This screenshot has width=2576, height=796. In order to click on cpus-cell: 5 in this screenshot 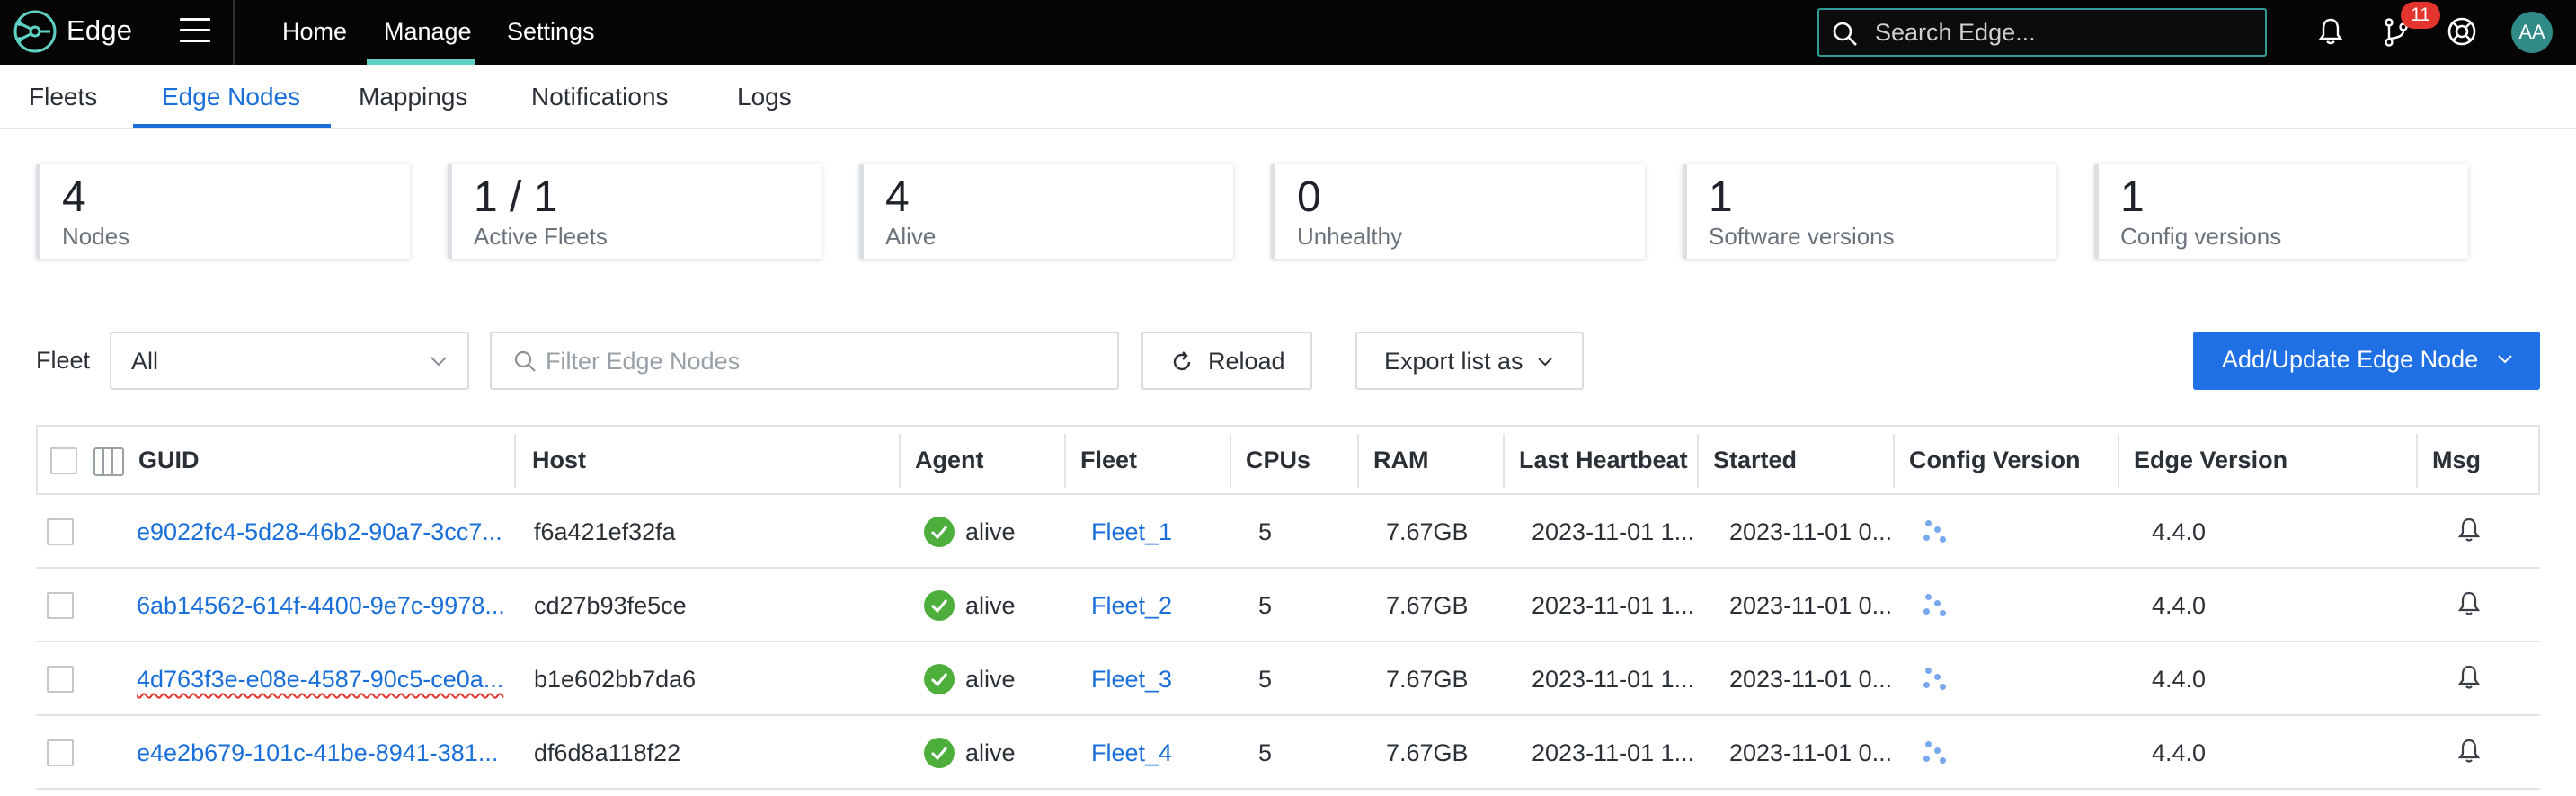, I will do `click(1265, 679)`.